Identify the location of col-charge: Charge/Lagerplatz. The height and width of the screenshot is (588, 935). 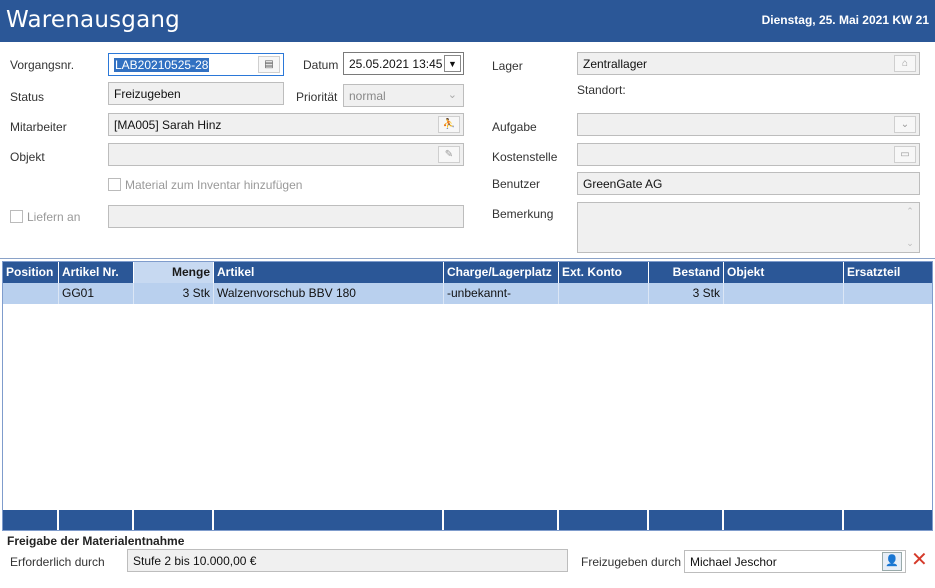
(501, 272).